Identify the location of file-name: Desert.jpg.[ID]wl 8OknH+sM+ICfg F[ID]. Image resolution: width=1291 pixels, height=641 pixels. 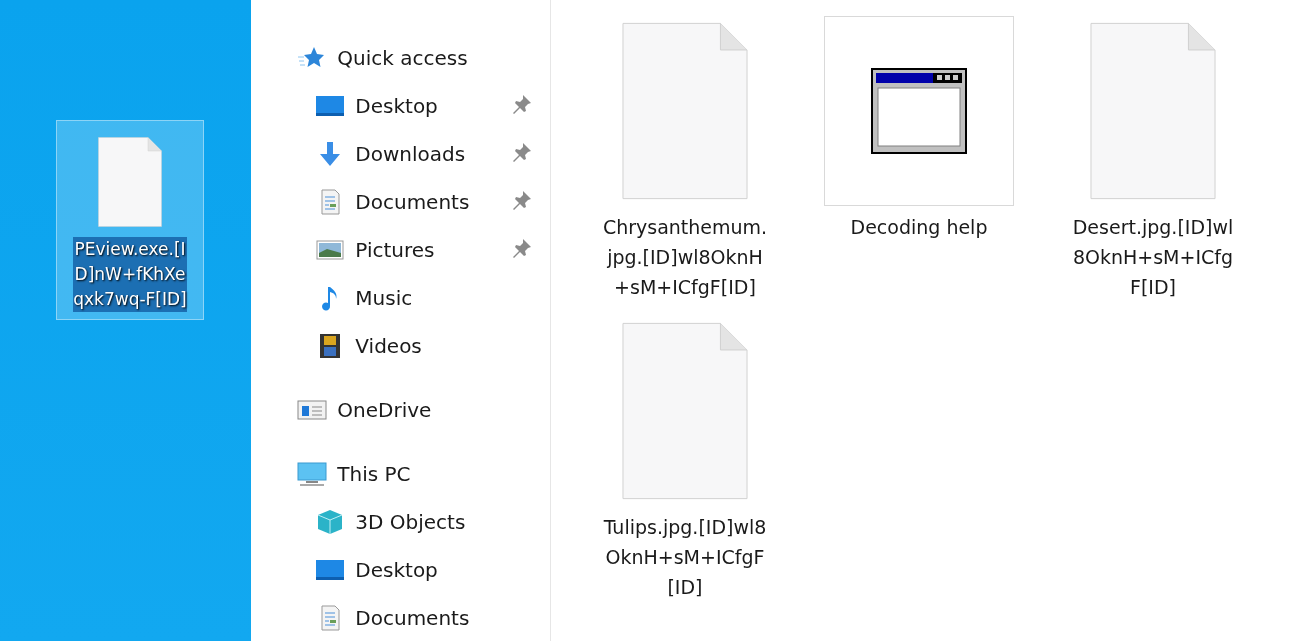
(1153, 257).